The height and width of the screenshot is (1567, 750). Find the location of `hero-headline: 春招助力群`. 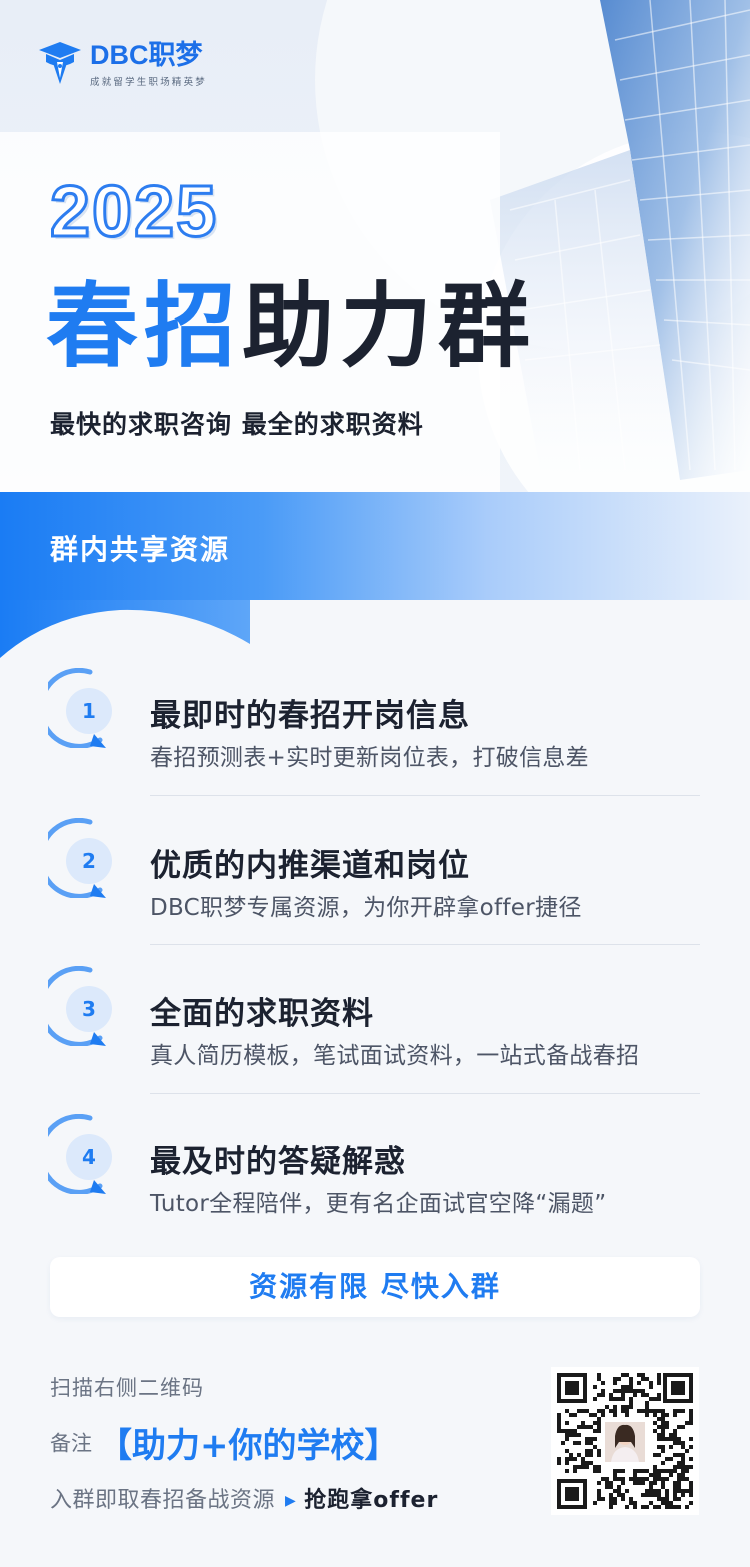

hero-headline: 春招助力群 is located at coordinates (291, 327).